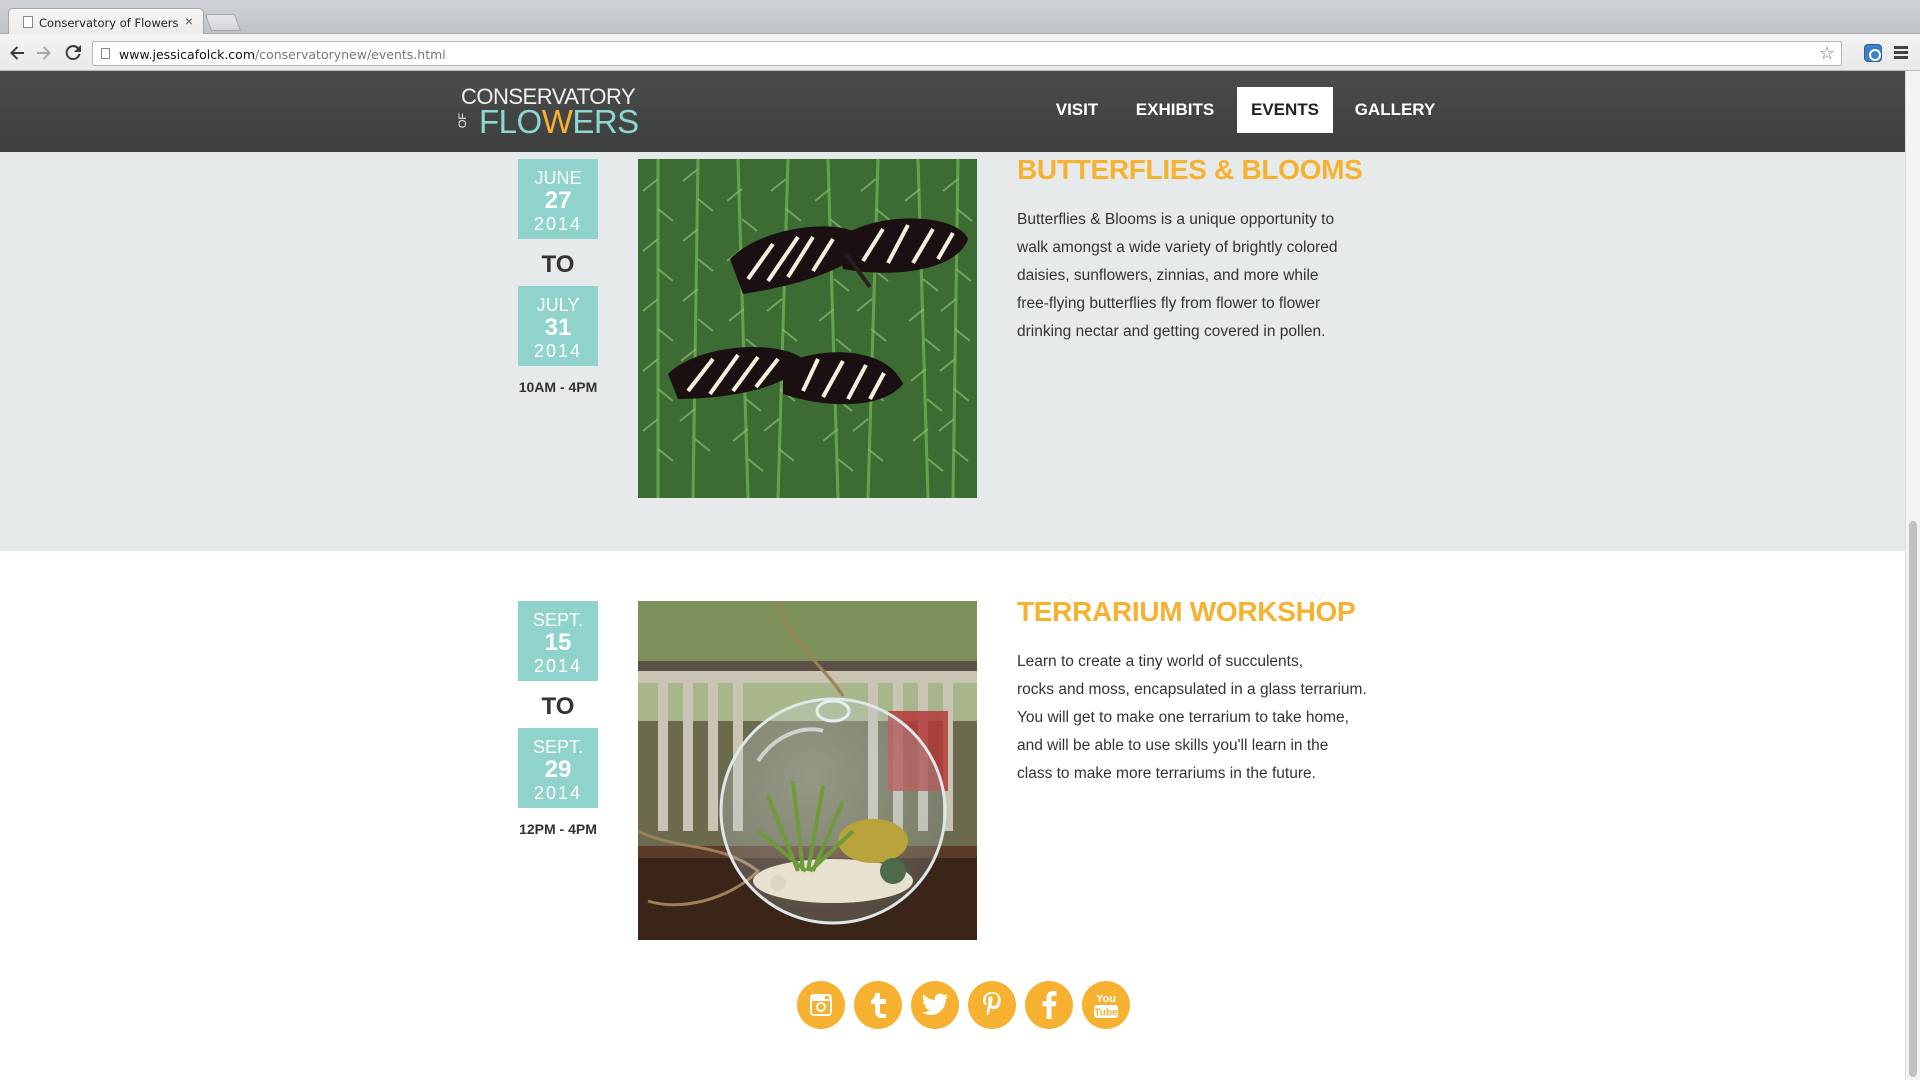  What do you see at coordinates (960, 17) in the screenshot?
I see `browser-tabstrip: Conservatory of Flowers ×` at bounding box center [960, 17].